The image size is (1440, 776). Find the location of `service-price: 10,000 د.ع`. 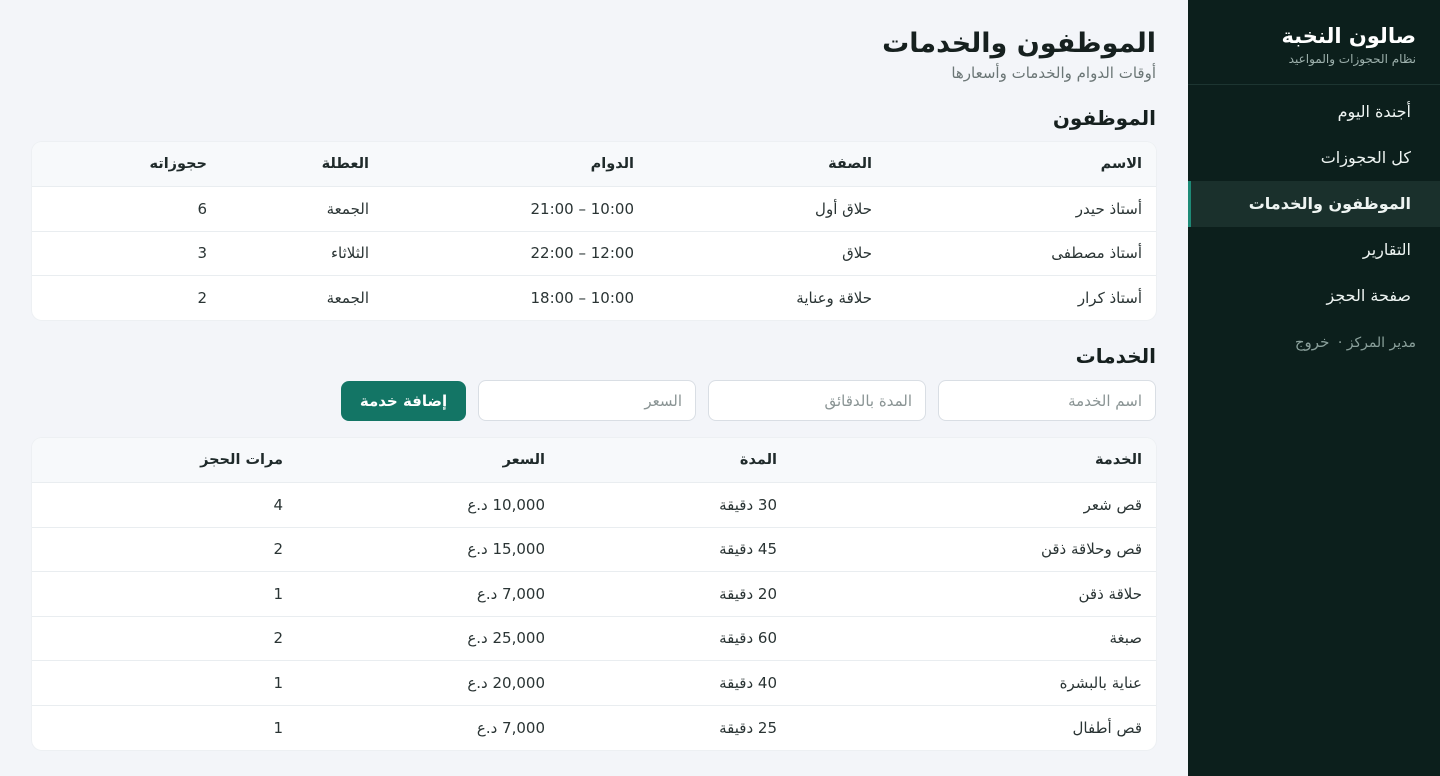

service-price: 10,000 د.ع is located at coordinates (428, 504).